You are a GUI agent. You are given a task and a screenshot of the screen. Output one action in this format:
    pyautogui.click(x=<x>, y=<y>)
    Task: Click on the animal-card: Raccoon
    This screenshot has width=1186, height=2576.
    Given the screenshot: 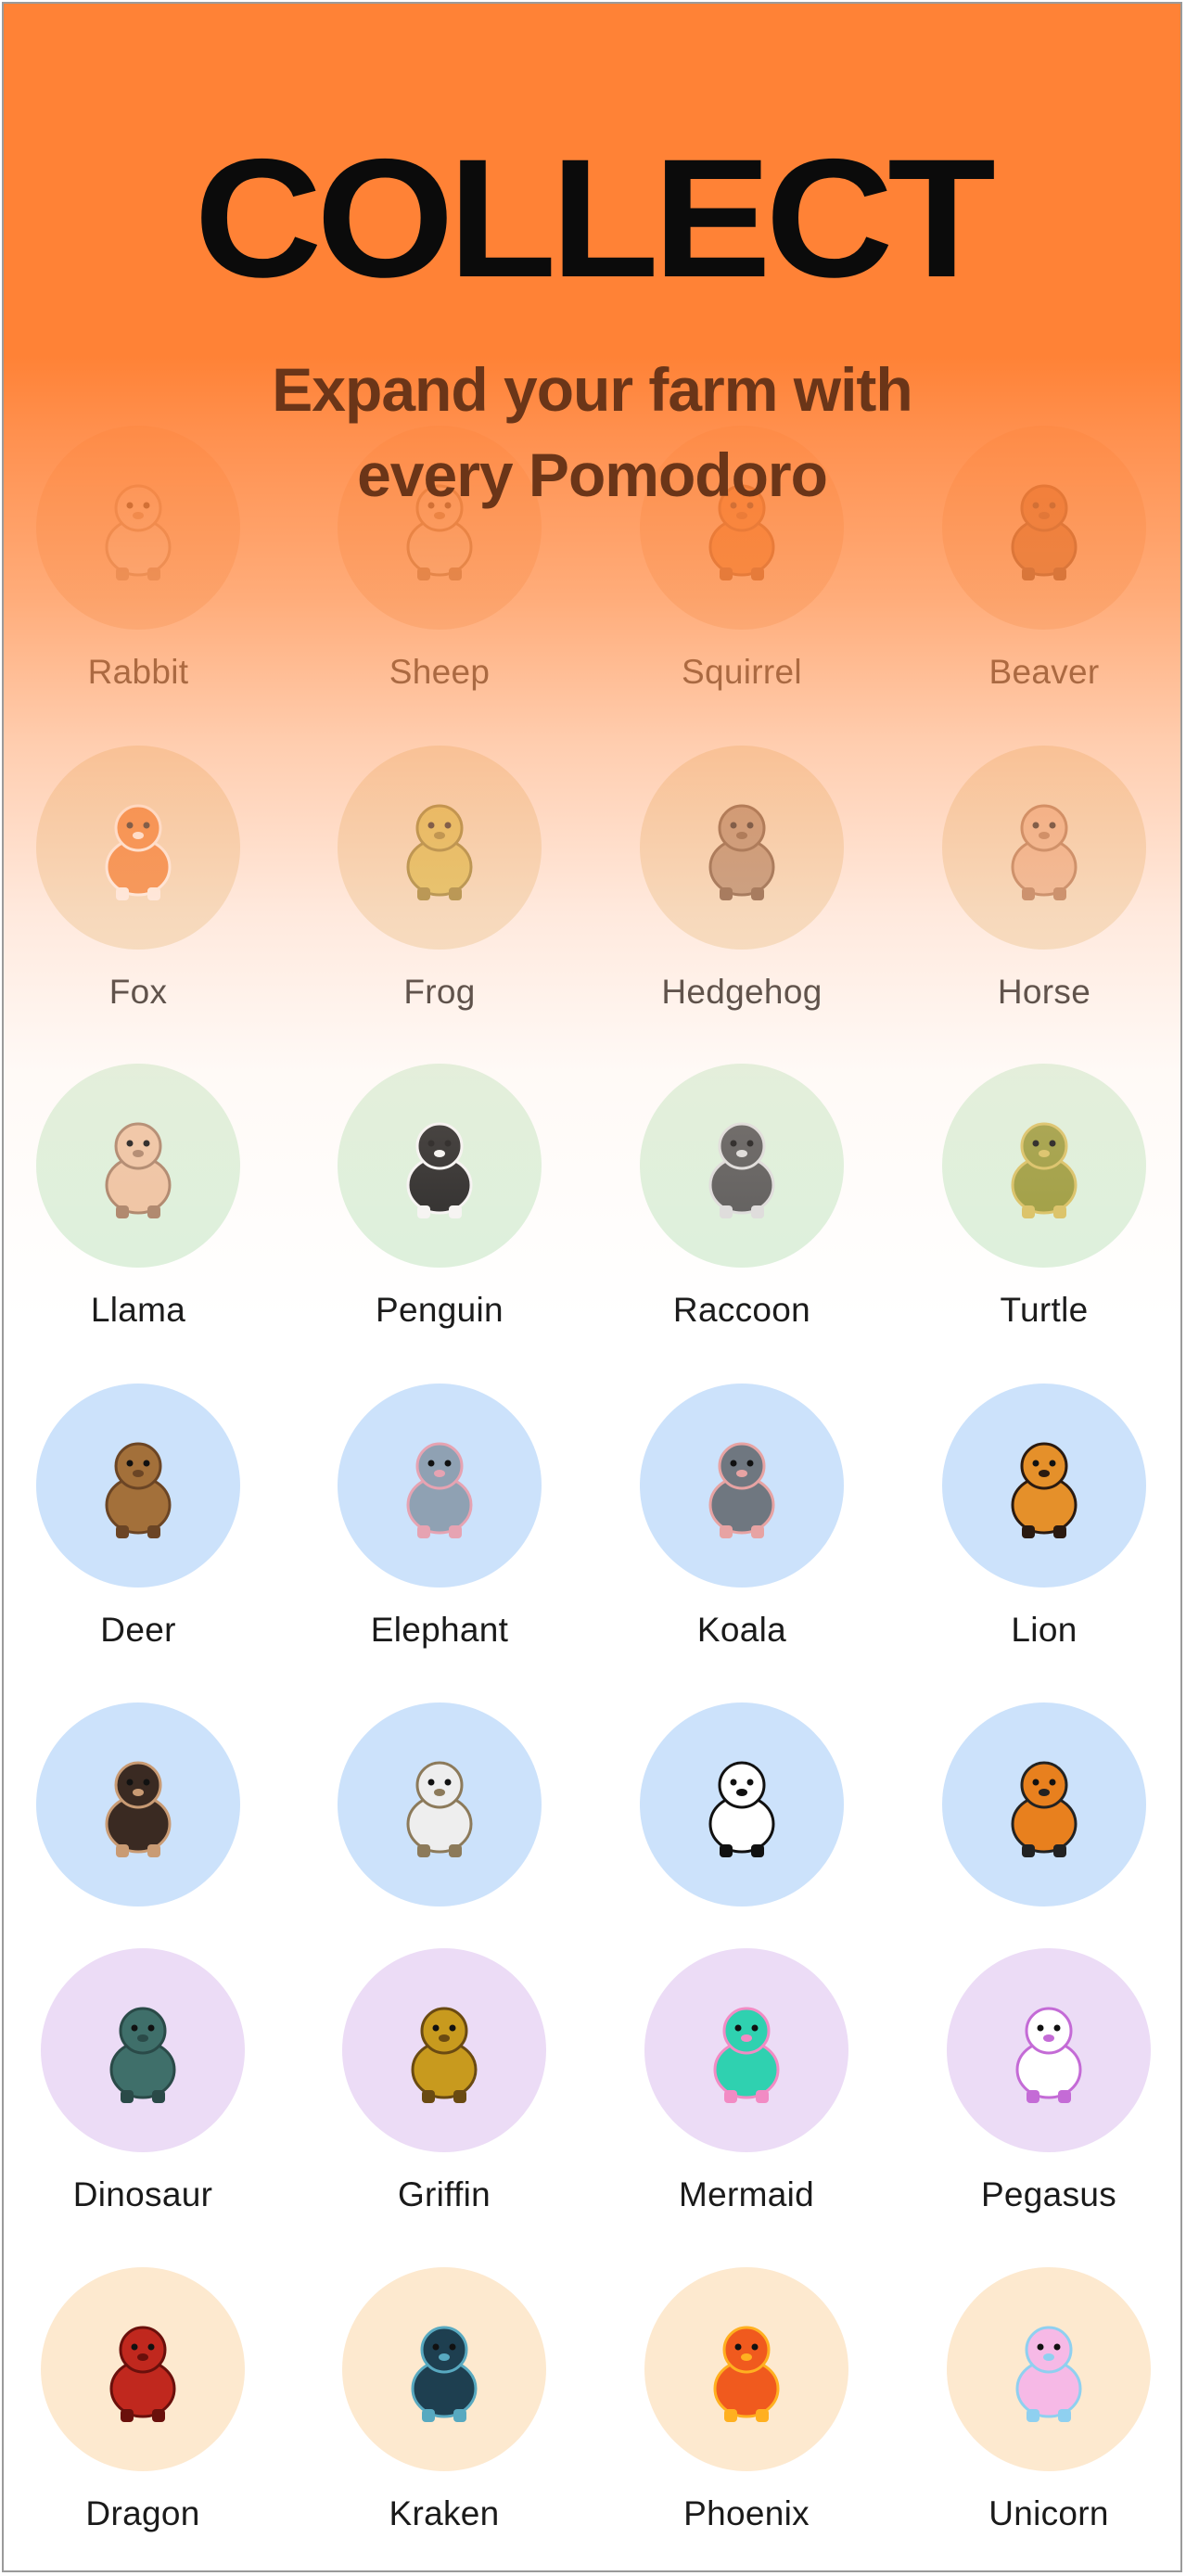 What is the action you would take?
    pyautogui.click(x=705, y=1203)
    